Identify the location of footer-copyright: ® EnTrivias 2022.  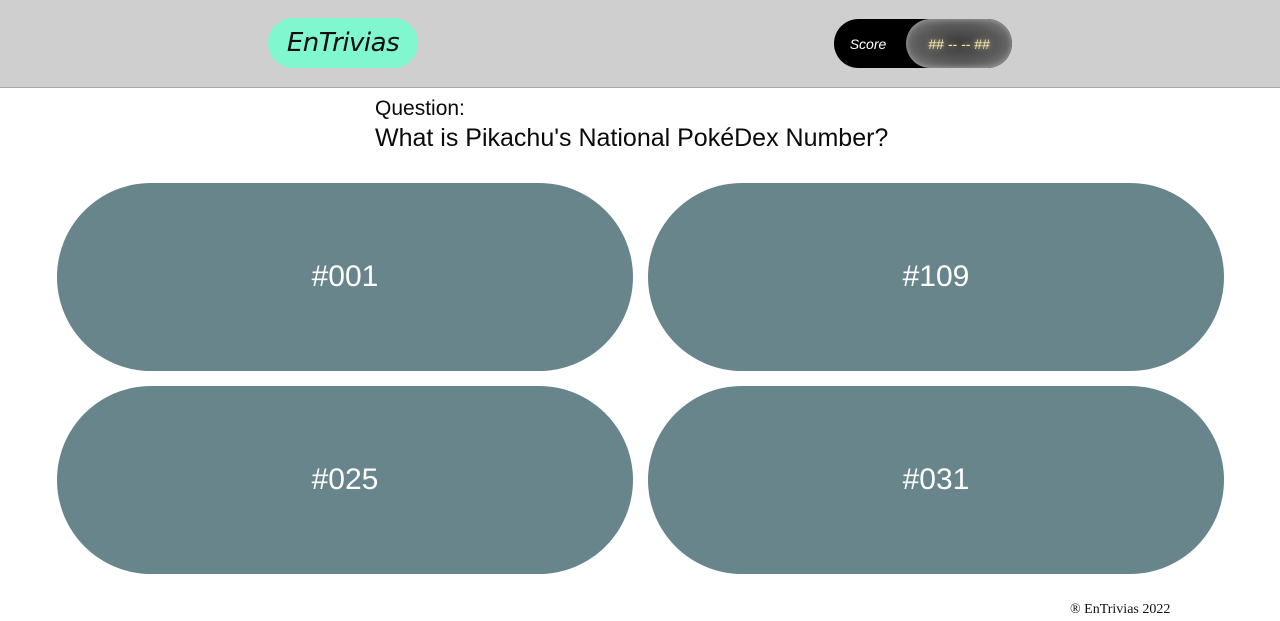
(1120, 609).